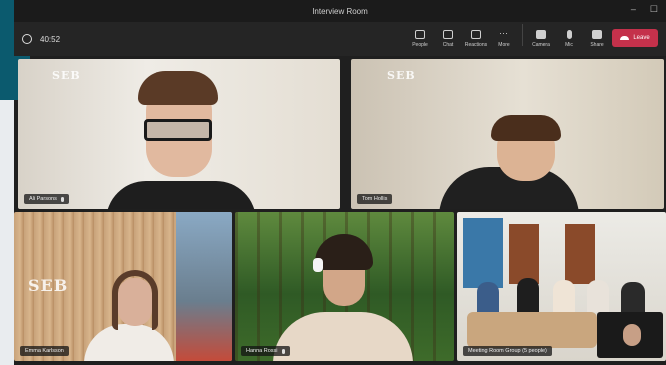  What do you see at coordinates (597, 34) in the screenshot?
I see `share-icon` at bounding box center [597, 34].